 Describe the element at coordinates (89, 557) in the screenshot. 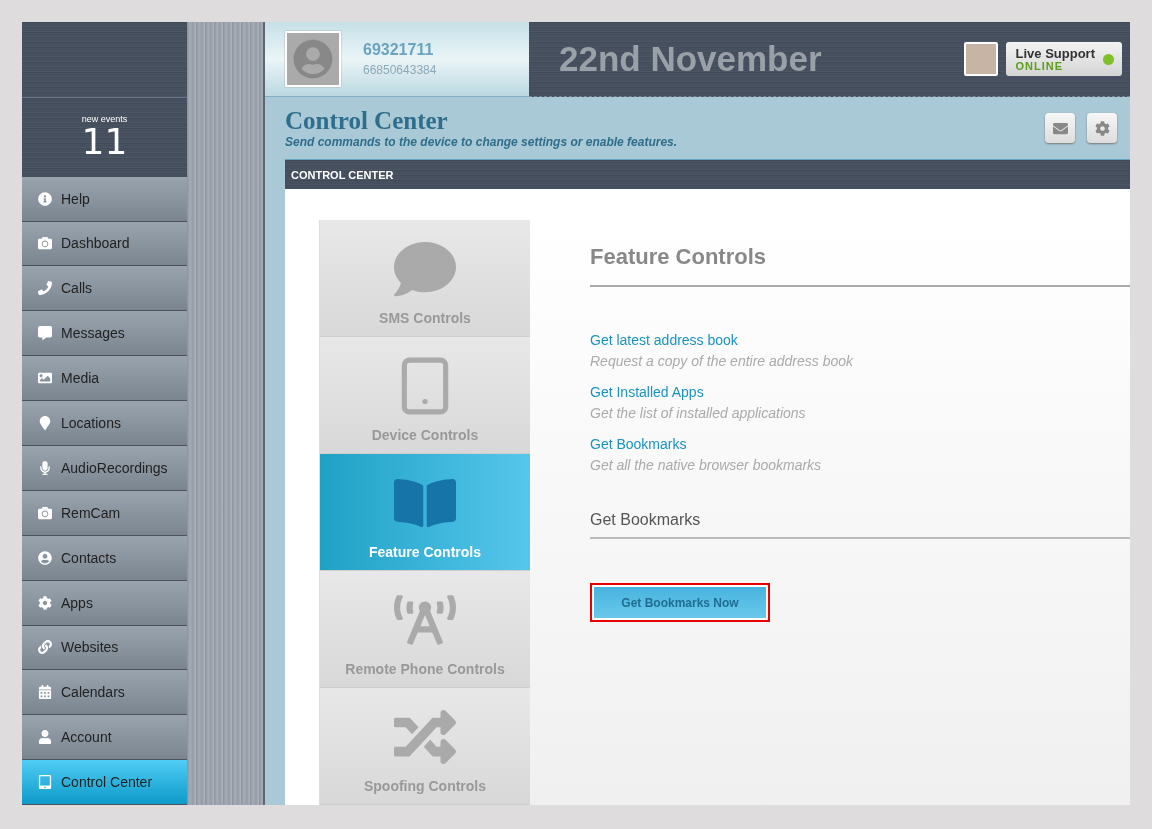

I see `sidebar-item-label: Contacts` at that location.